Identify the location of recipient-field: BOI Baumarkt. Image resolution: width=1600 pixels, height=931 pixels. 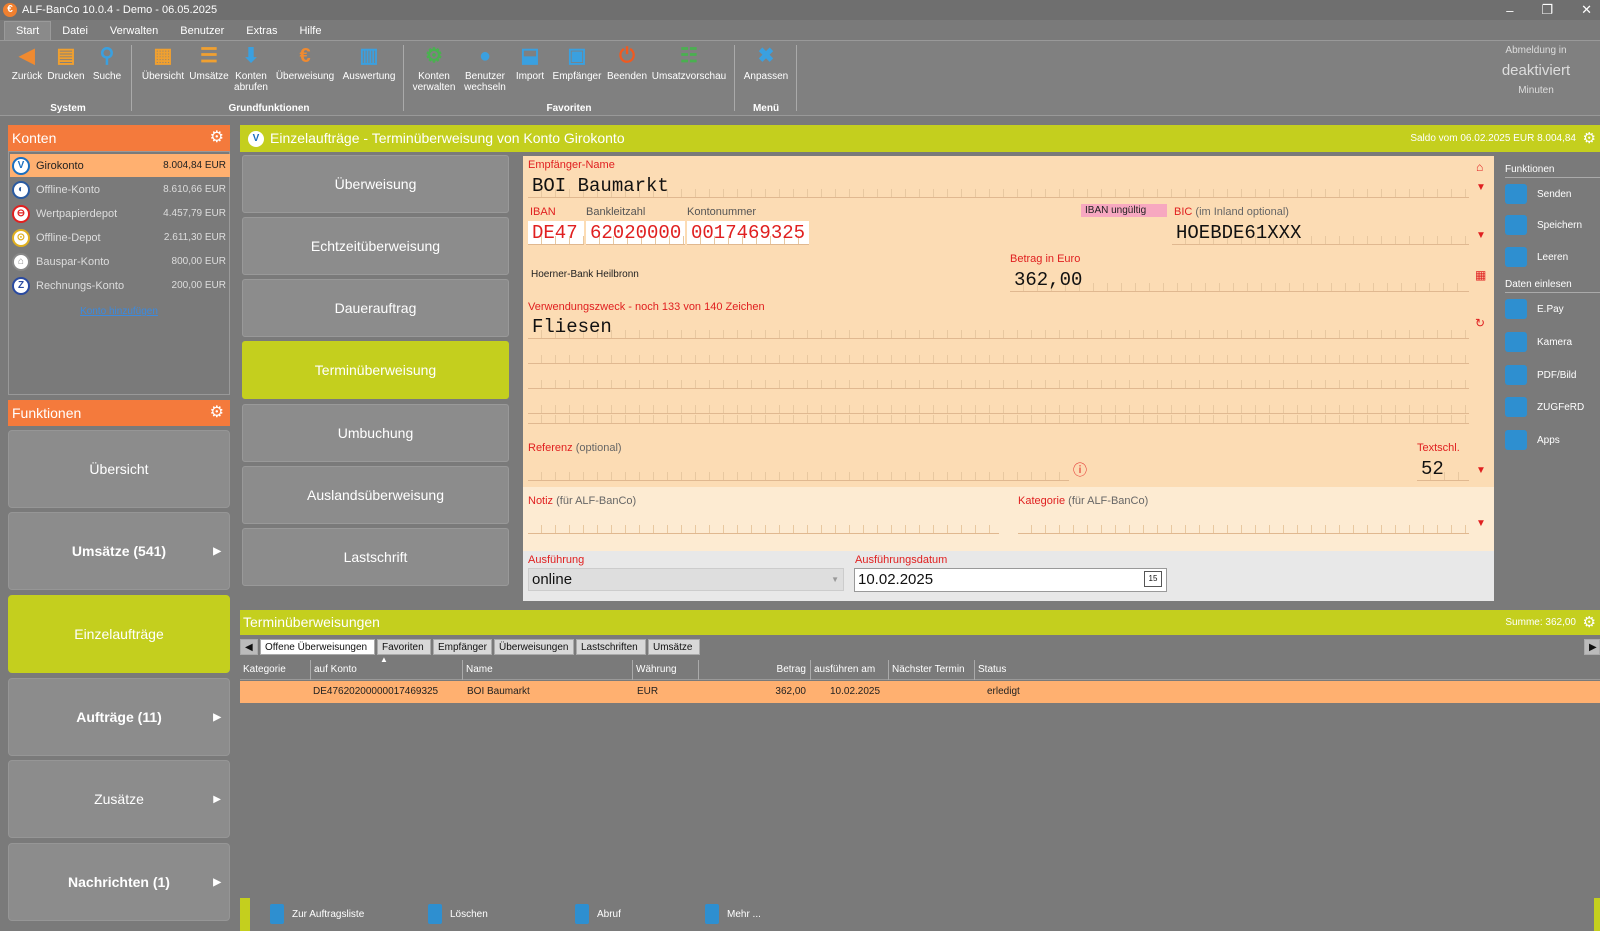
(998, 186).